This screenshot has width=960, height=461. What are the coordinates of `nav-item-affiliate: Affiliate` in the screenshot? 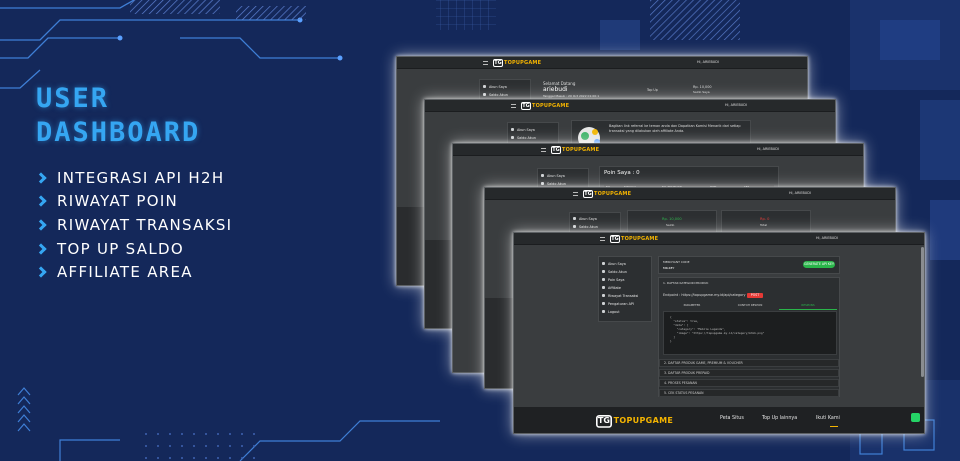 It's located at (625, 288).